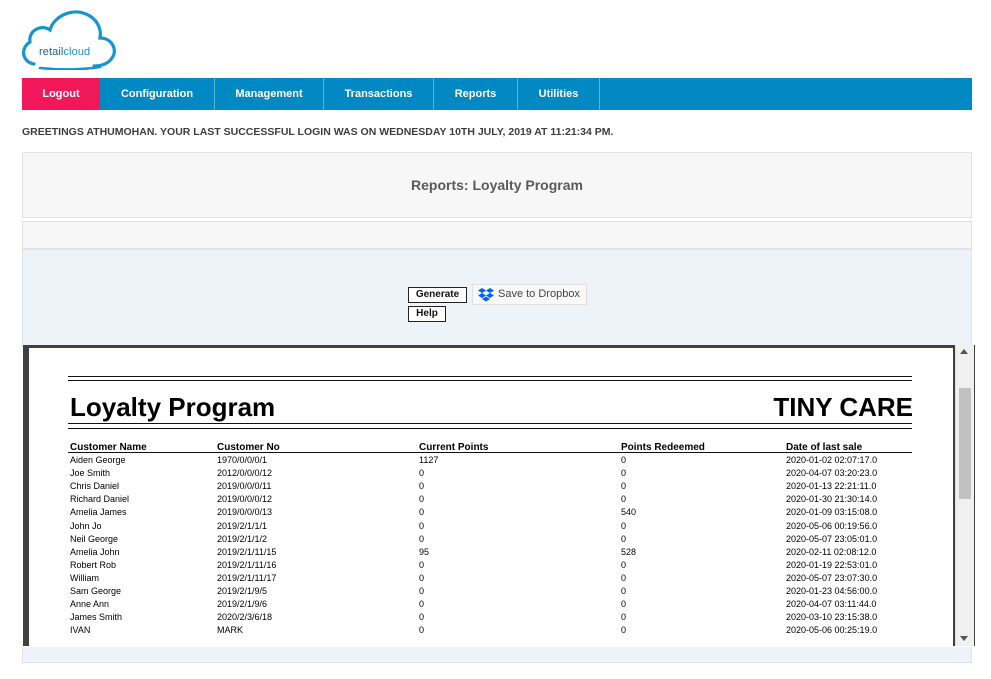 This screenshot has height=679, width=991. Describe the element at coordinates (84, 577) in the screenshot. I see `table-cell: William` at that location.